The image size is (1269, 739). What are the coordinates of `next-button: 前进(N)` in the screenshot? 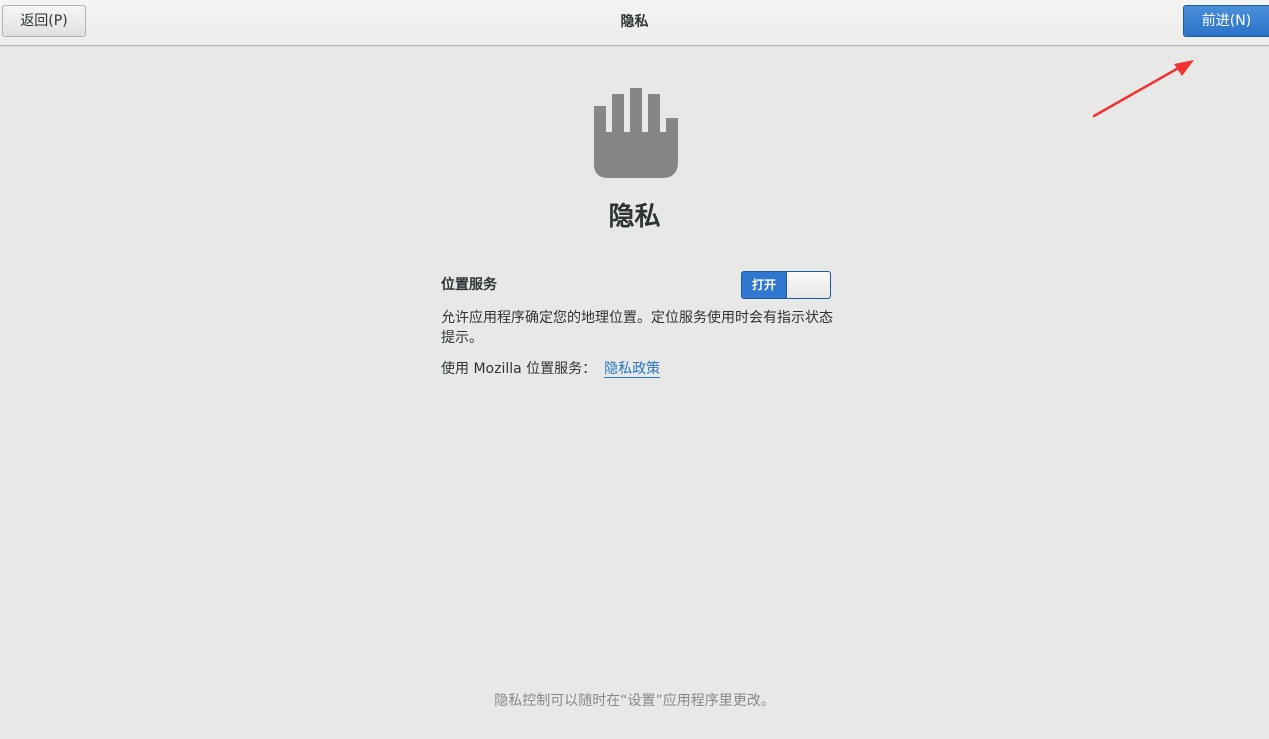 It's located at (1226, 21).